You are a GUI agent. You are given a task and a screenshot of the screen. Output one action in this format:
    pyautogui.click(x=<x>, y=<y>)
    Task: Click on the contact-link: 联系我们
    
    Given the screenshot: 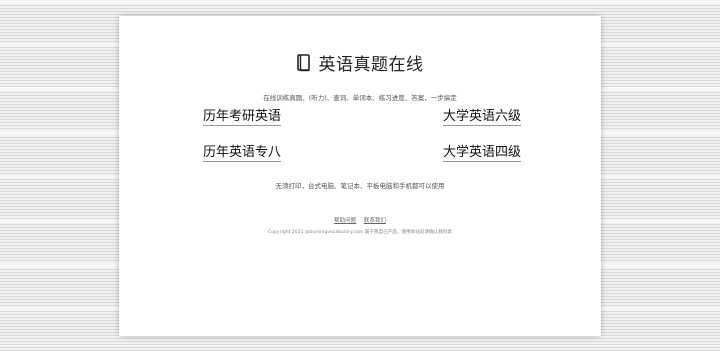 What is the action you would take?
    pyautogui.click(x=375, y=221)
    